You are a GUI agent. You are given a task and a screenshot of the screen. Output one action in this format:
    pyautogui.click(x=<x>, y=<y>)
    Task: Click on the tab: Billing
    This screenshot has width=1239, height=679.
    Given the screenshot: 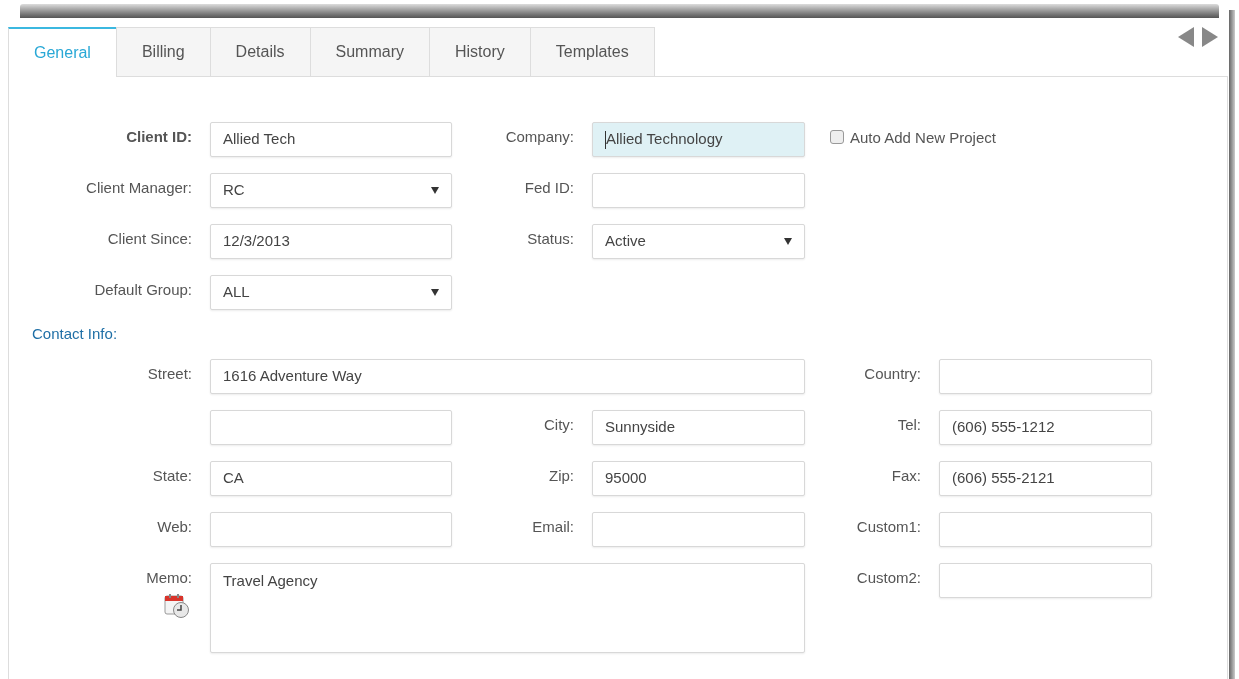 What is the action you would take?
    pyautogui.click(x=162, y=52)
    